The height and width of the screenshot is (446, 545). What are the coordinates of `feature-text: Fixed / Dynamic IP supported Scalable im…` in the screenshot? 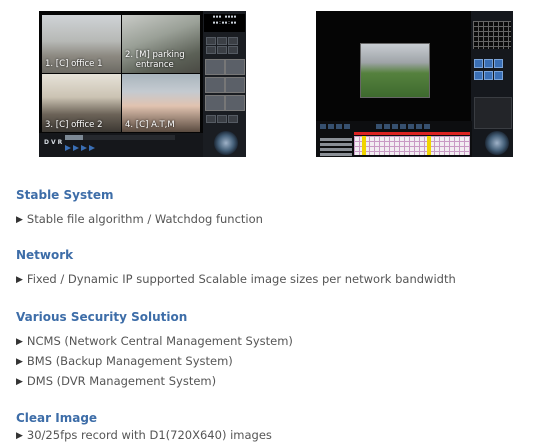 It's located at (241, 279).